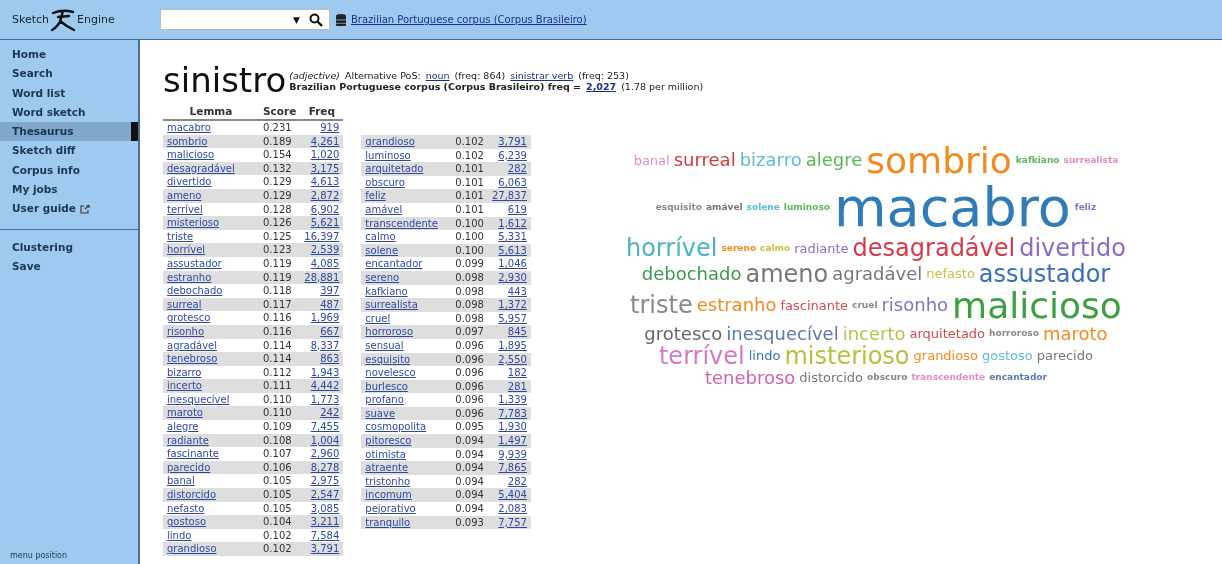 Image resolution: width=1222 pixels, height=564 pixels. I want to click on sidebar-item: Corpus info, so click(69, 170).